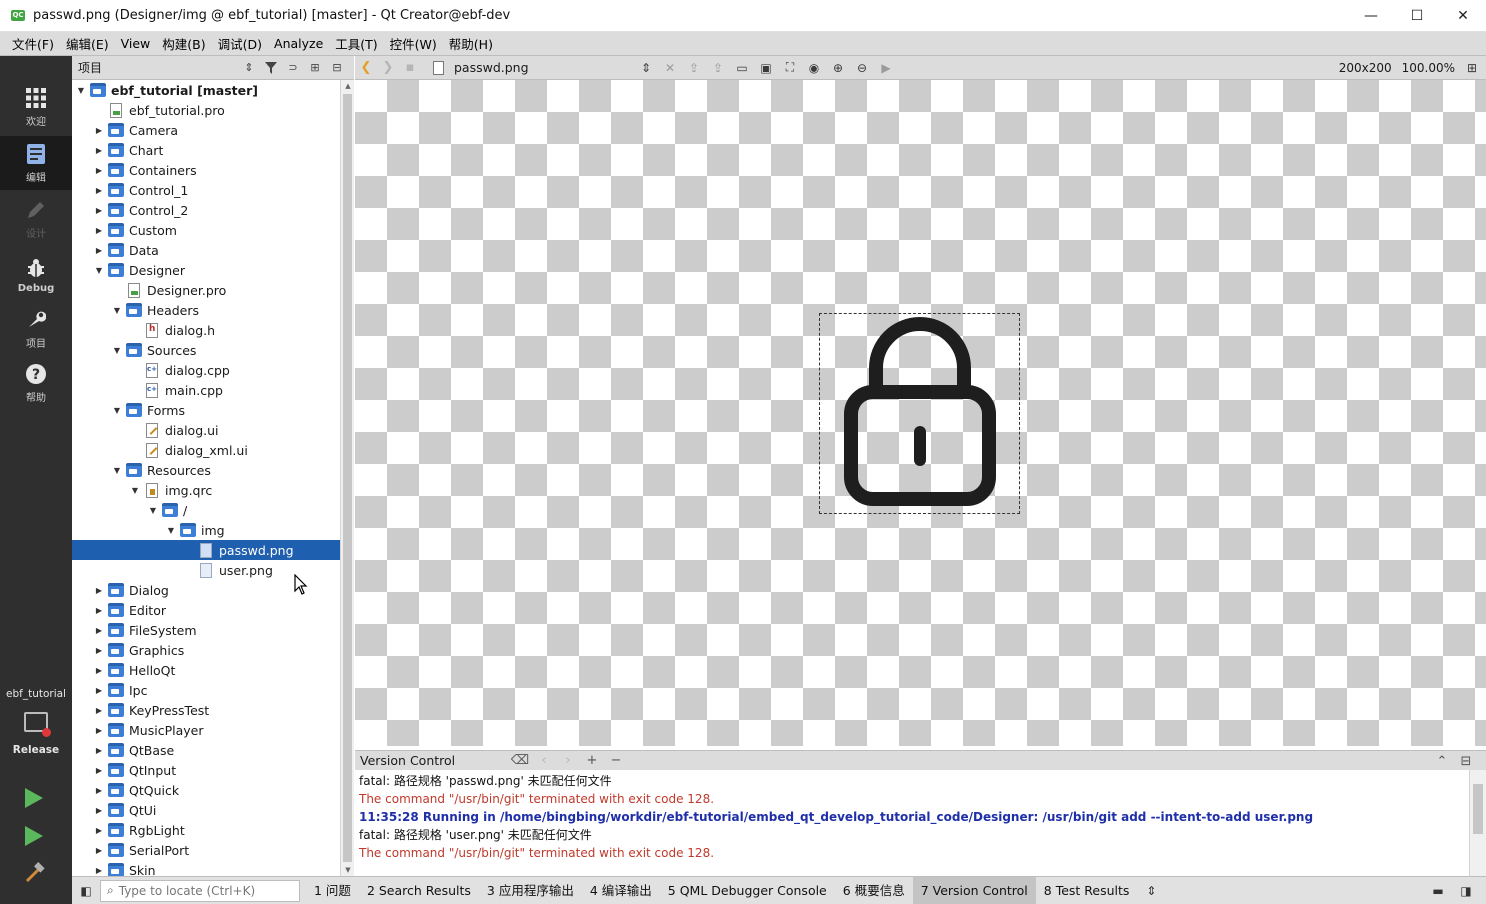 Image resolution: width=1486 pixels, height=904 pixels. What do you see at coordinates (388, 67) in the screenshot?
I see `forward-icon: ❯` at bounding box center [388, 67].